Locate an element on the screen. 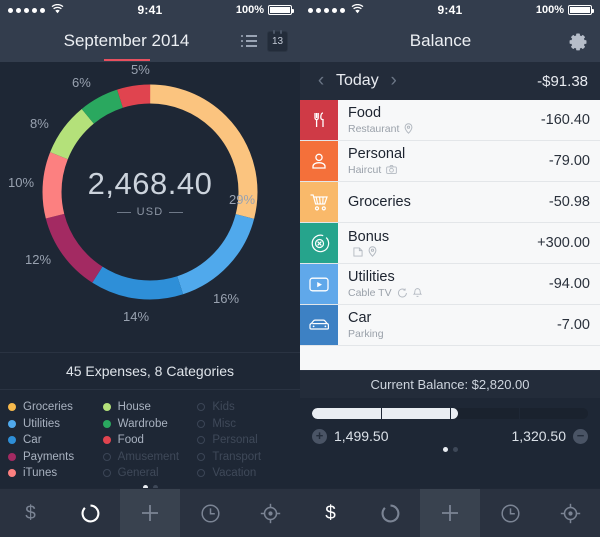 The width and height of the screenshot is (600, 537). table-row: Food Restaurant -160.40 is located at coordinates (450, 120).